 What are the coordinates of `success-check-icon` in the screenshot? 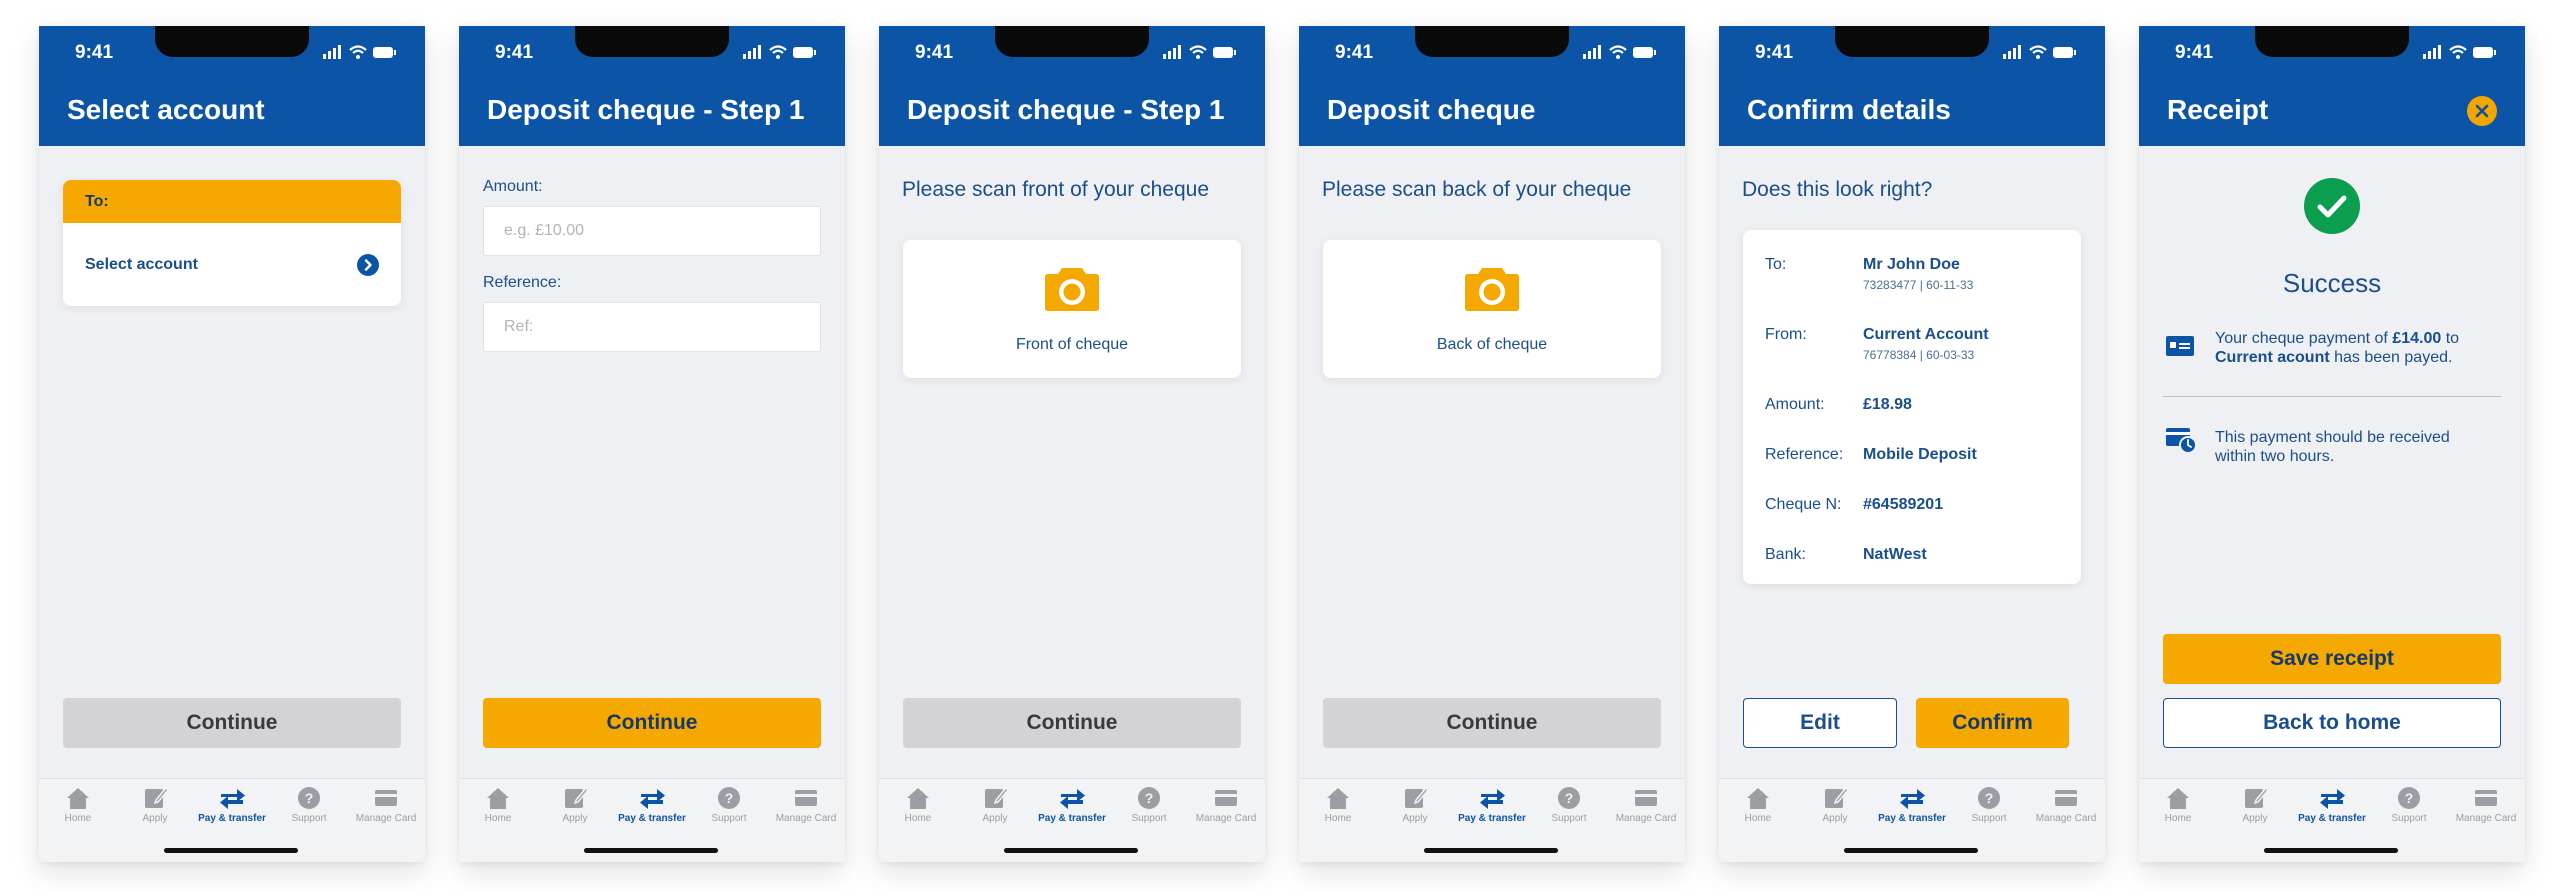 It's located at (2332, 206).